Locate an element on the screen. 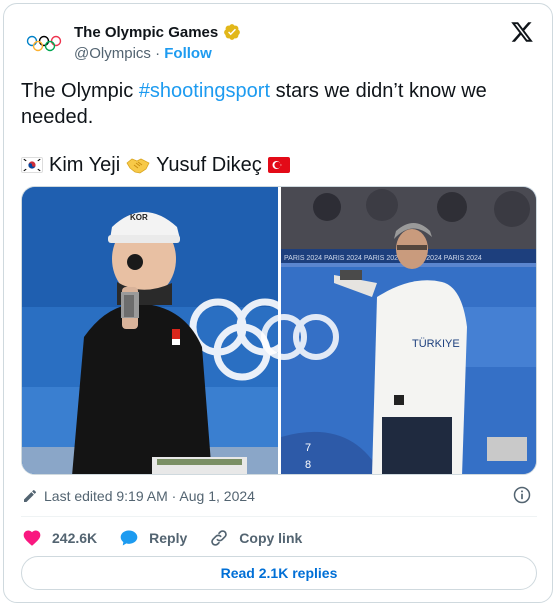  tweet-actions: 242.6K Reply Copy link is located at coordinates (173, 538).